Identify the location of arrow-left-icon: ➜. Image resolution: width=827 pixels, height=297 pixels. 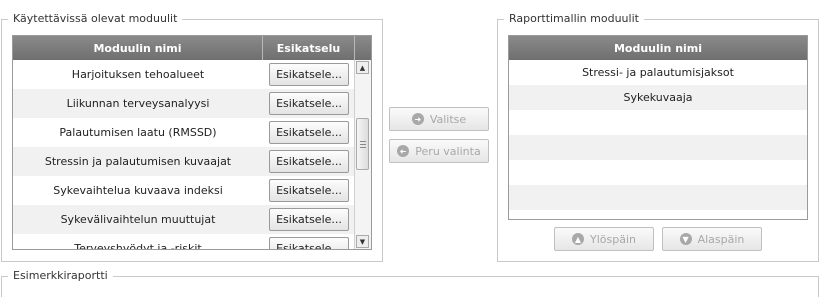
(403, 151).